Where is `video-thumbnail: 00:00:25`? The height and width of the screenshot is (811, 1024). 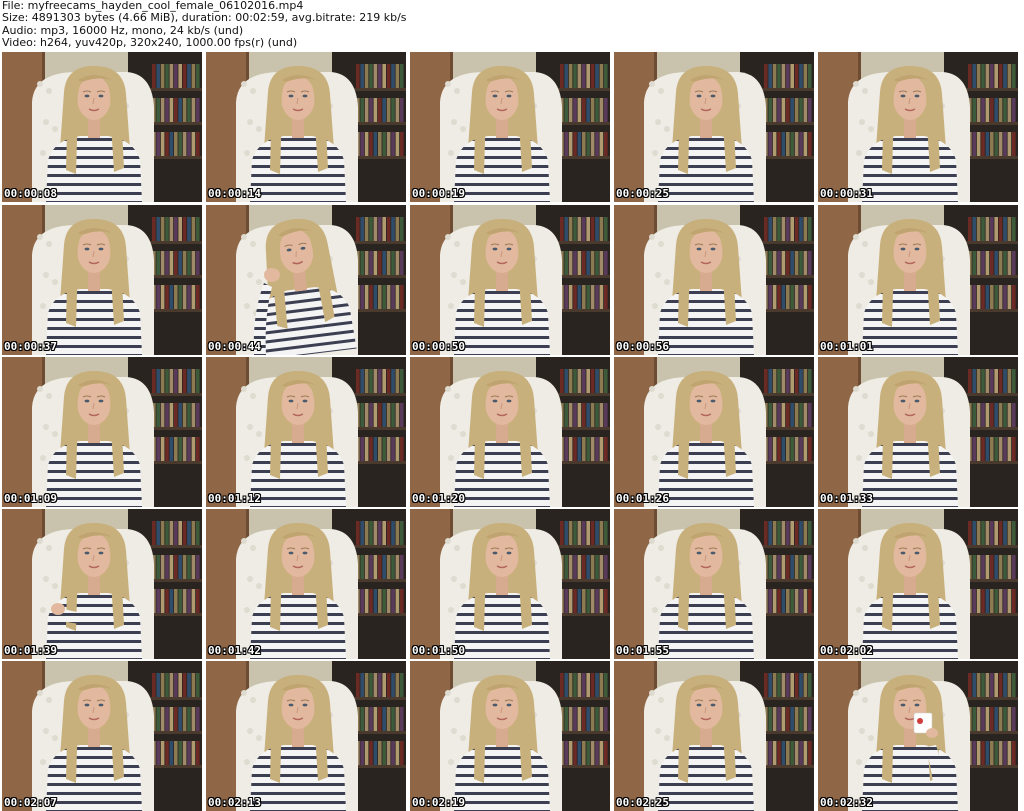
video-thumbnail: 00:00:25 is located at coordinates (714, 127).